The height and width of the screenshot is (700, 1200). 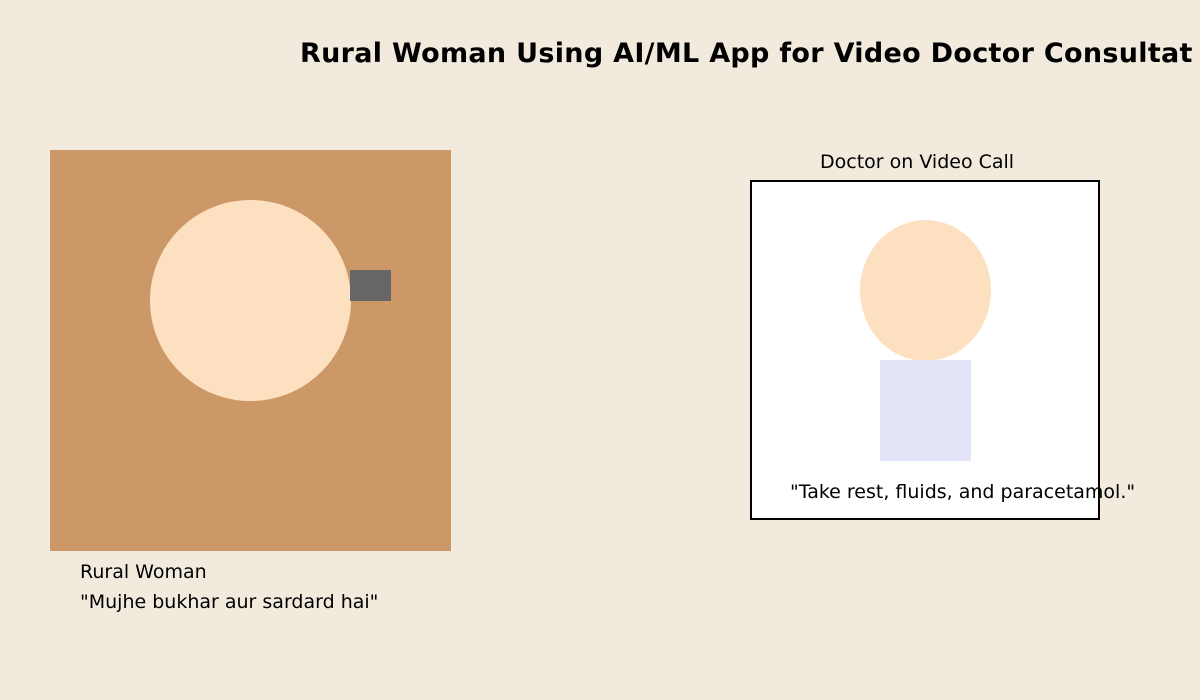 I want to click on doctor-label: Doctor on Video Call, so click(x=917, y=162).